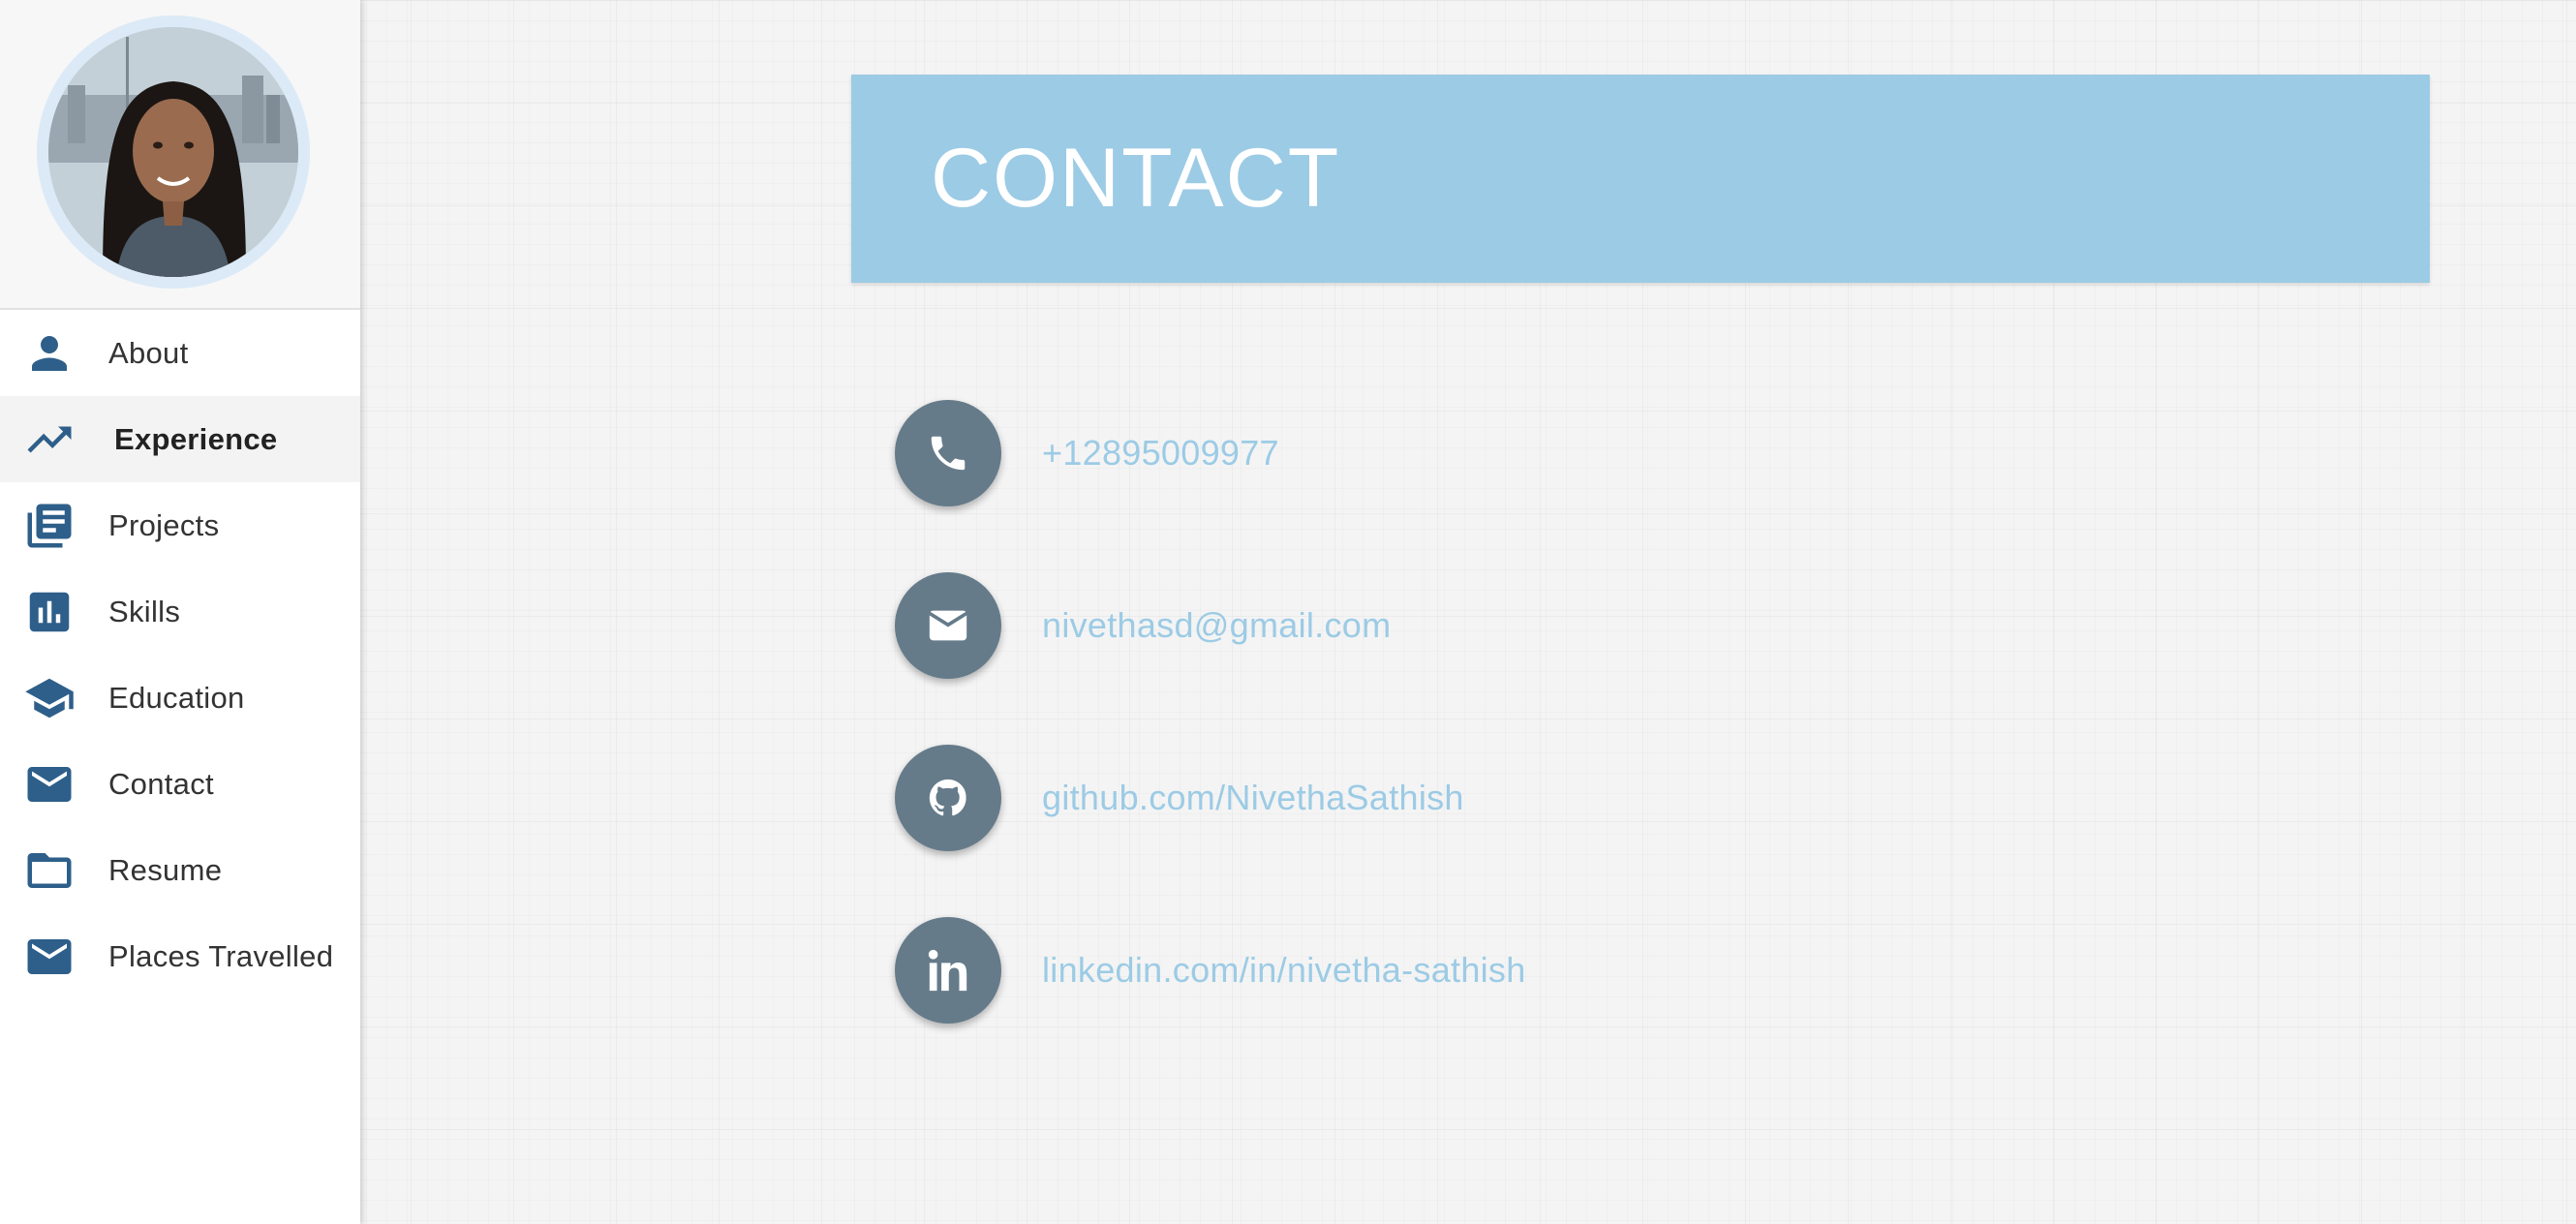  I want to click on sidebar-item-label: Education, so click(176, 698).